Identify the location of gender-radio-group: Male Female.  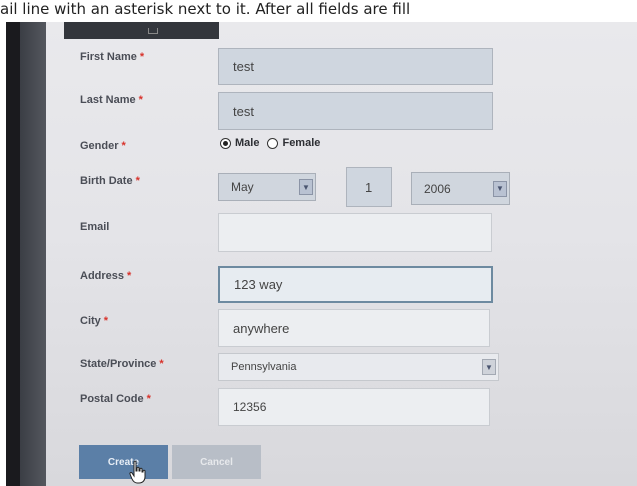
(270, 143).